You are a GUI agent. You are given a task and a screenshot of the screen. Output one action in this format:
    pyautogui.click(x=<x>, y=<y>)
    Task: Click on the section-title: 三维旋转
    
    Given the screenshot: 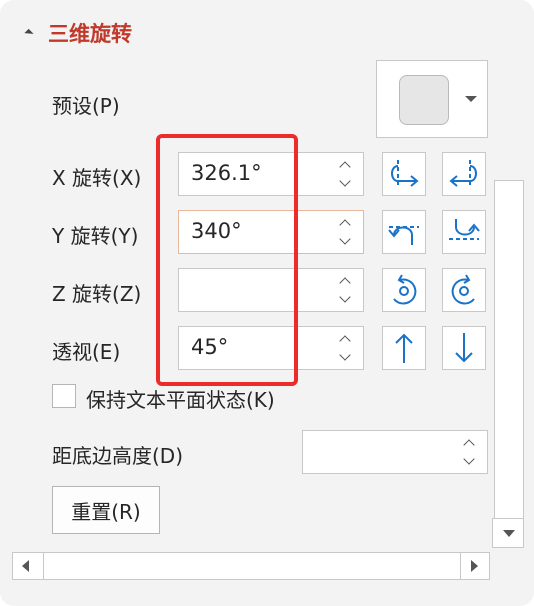 What is the action you would take?
    pyautogui.click(x=90, y=34)
    